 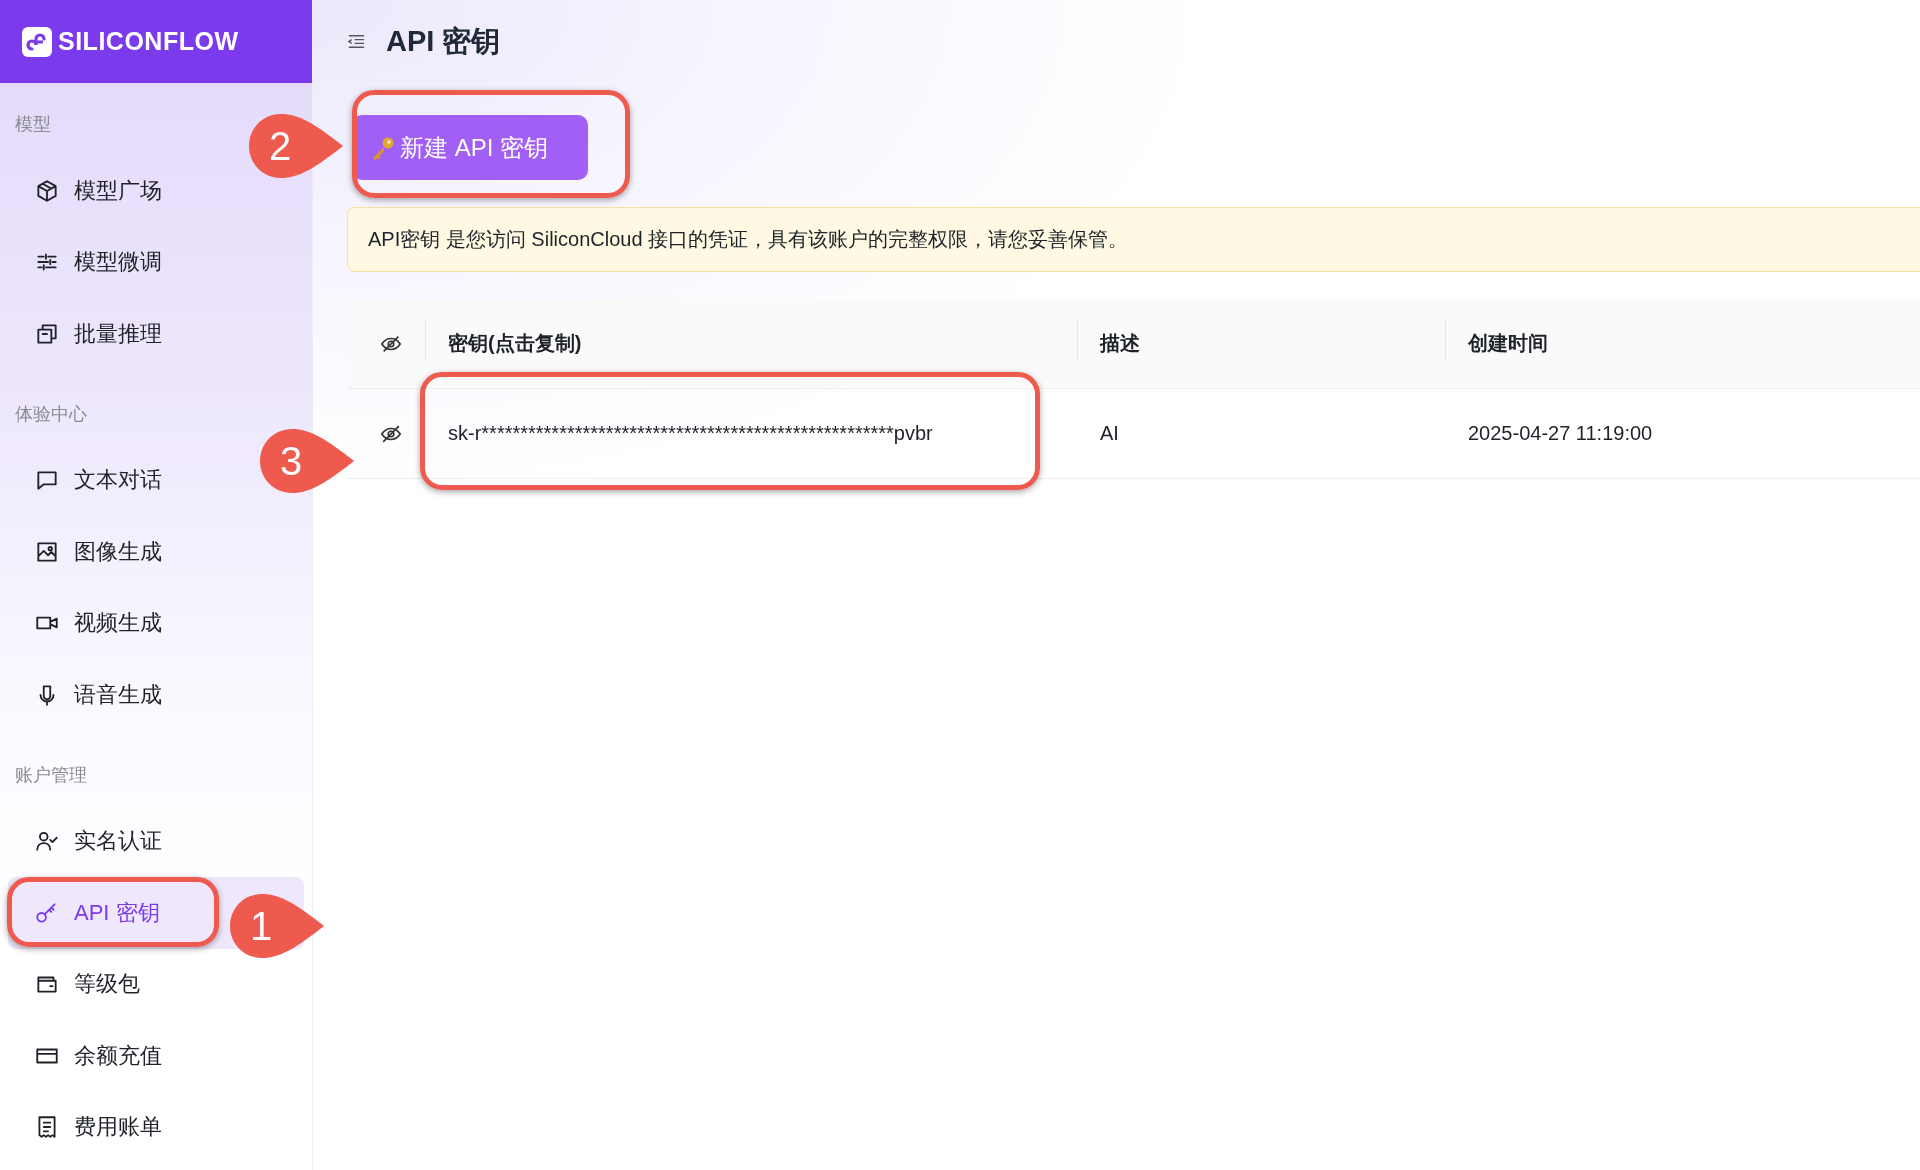 I want to click on section-label: 体验中心, so click(x=51, y=414).